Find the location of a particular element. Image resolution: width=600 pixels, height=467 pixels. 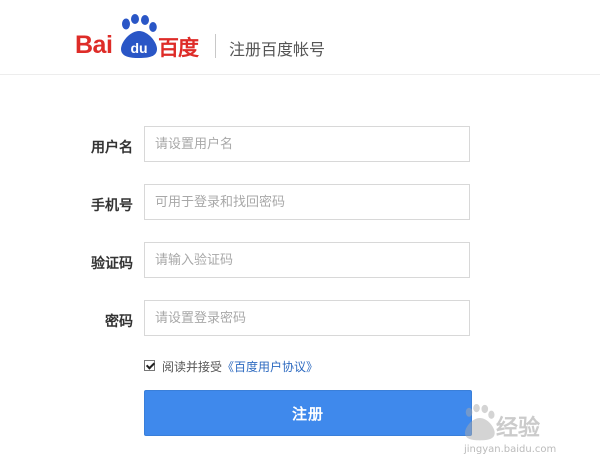

username-input is located at coordinates (307, 144).